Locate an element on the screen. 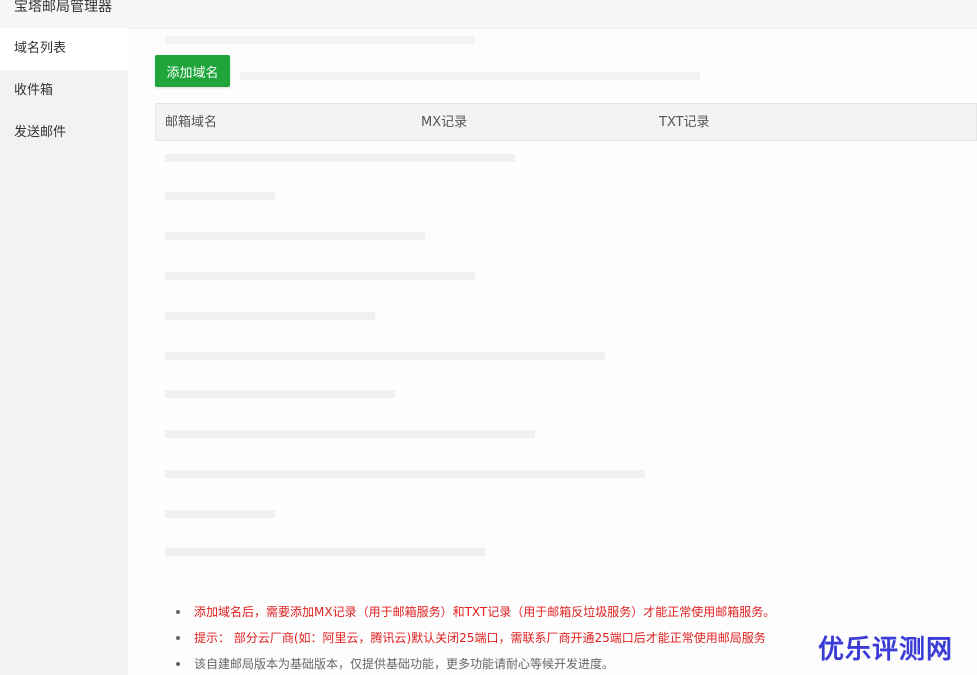 This screenshot has width=977, height=675. sidebar-item-inbox: 收件箱 is located at coordinates (64, 91).